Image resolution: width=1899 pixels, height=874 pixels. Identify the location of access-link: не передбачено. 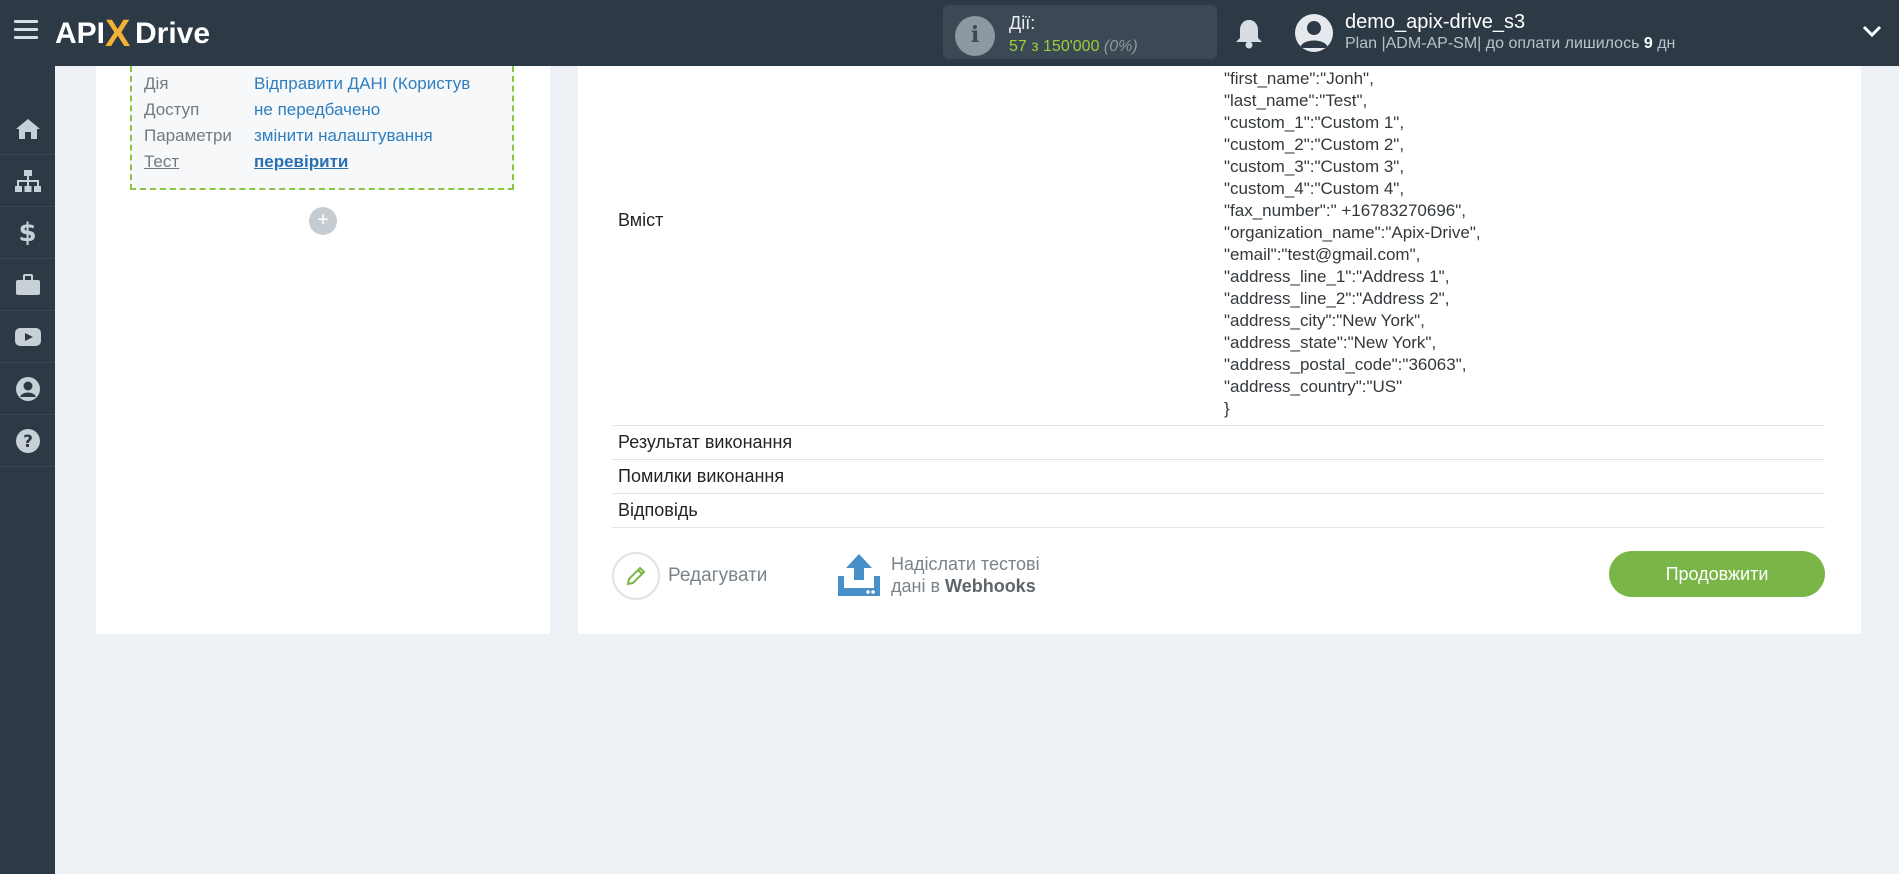
(317, 110).